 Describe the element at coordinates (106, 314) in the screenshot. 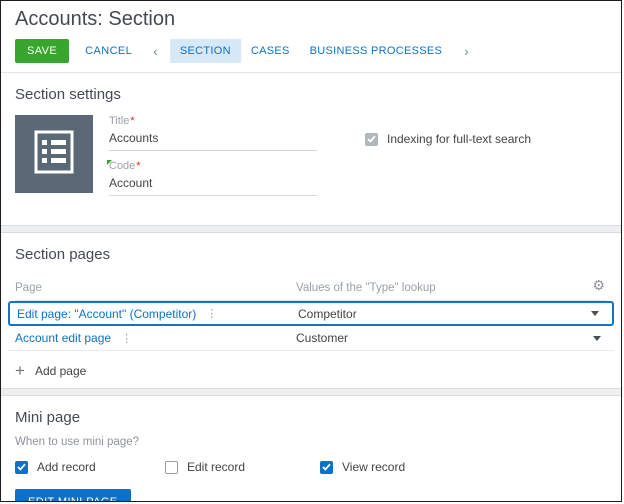

I see `page-link: Edit page: "Account" (Competitor)` at that location.